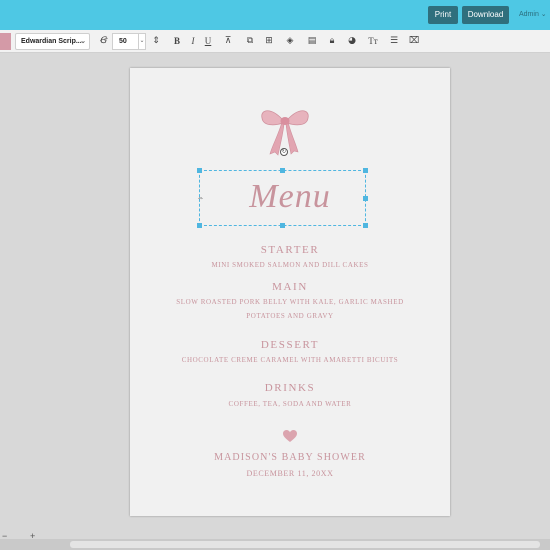  What do you see at coordinates (284, 152) in the screenshot?
I see `rotate-handle-icon: ↻` at bounding box center [284, 152].